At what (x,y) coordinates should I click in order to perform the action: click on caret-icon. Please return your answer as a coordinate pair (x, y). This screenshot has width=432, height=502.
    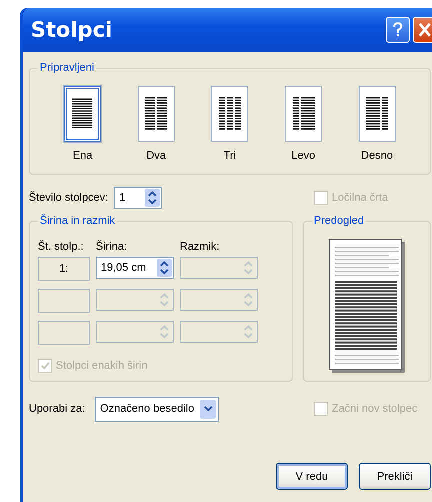
    Looking at the image, I should click on (208, 409).